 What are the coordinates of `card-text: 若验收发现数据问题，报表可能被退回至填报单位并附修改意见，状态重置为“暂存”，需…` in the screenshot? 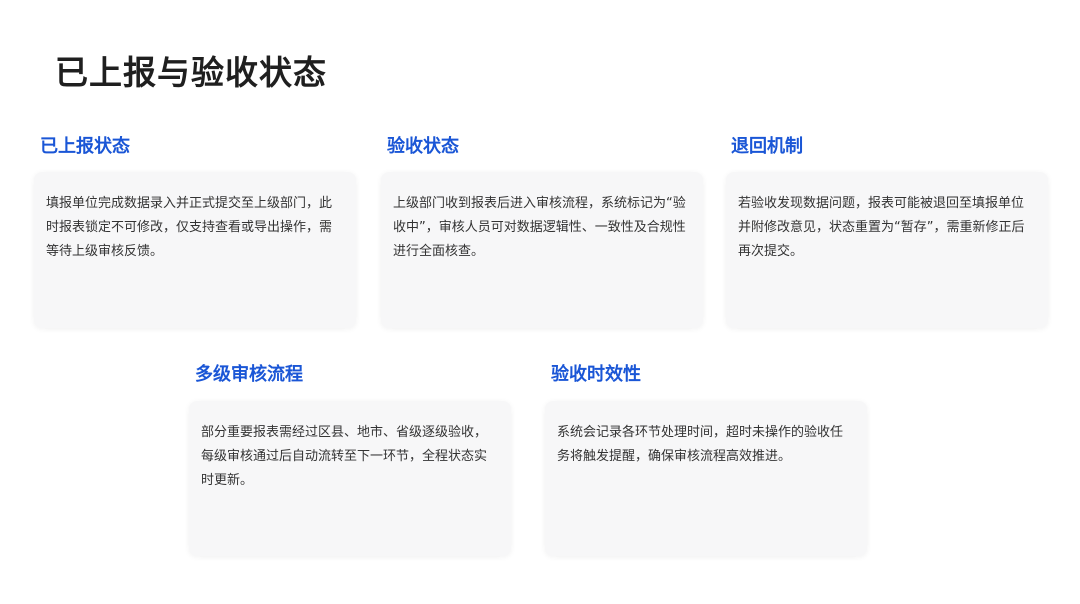 It's located at (881, 227).